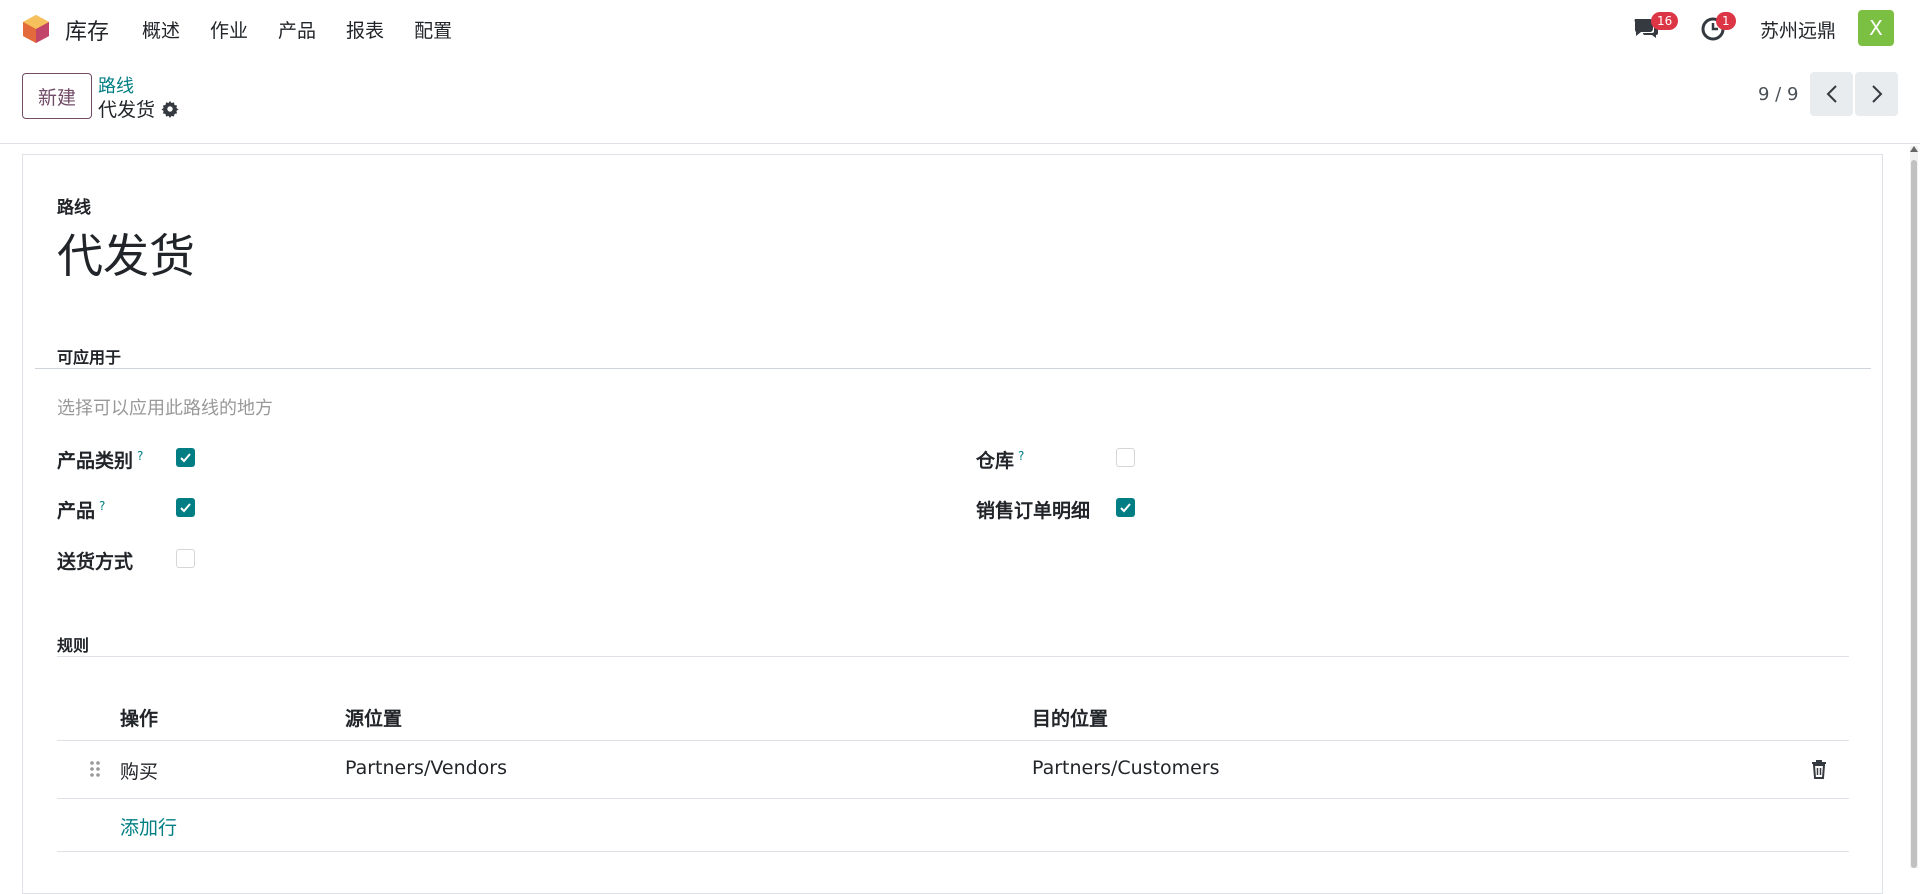 The height and width of the screenshot is (894, 1920). Describe the element at coordinates (74, 208) in the screenshot. I see `route-field-label: 路线` at that location.